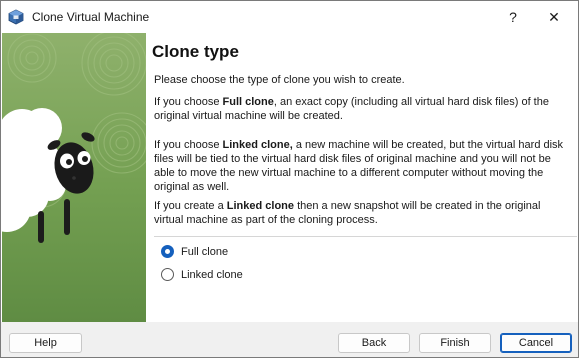 The width and height of the screenshot is (579, 358). Describe the element at coordinates (195, 51) in the screenshot. I see `page-title: Clone type` at that location.